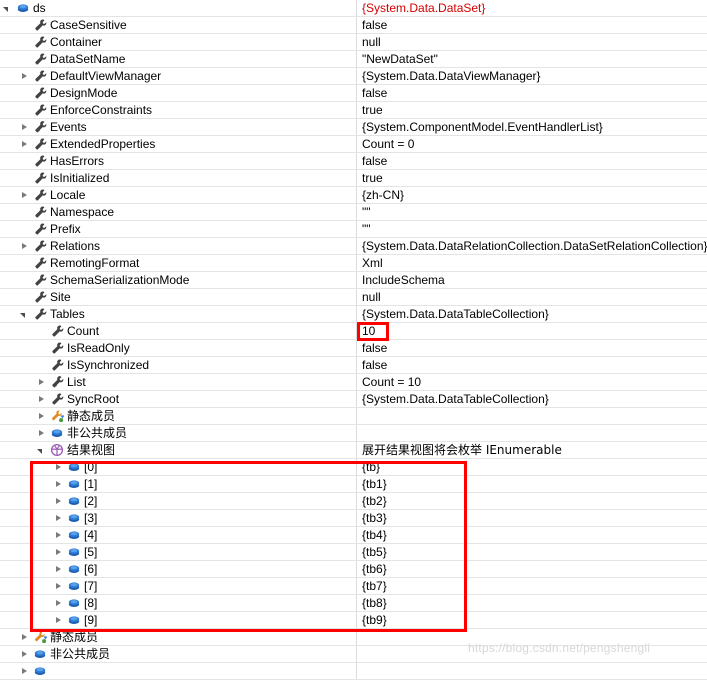  Describe the element at coordinates (178, 76) in the screenshot. I see `watch-row-name-cell: DefaultViewManager` at that location.